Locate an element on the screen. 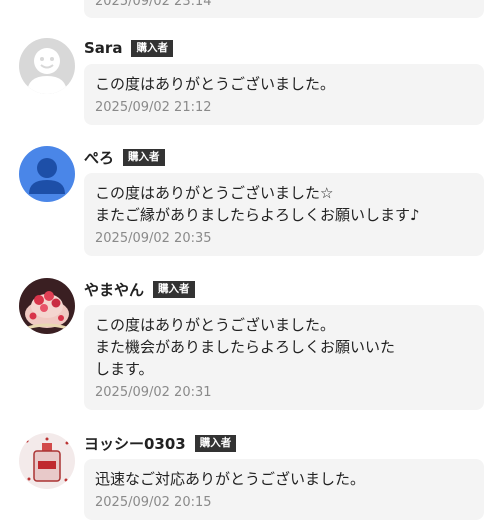 The height and width of the screenshot is (520, 500). strawberry-dessert-photo-icon is located at coordinates (47, 306).